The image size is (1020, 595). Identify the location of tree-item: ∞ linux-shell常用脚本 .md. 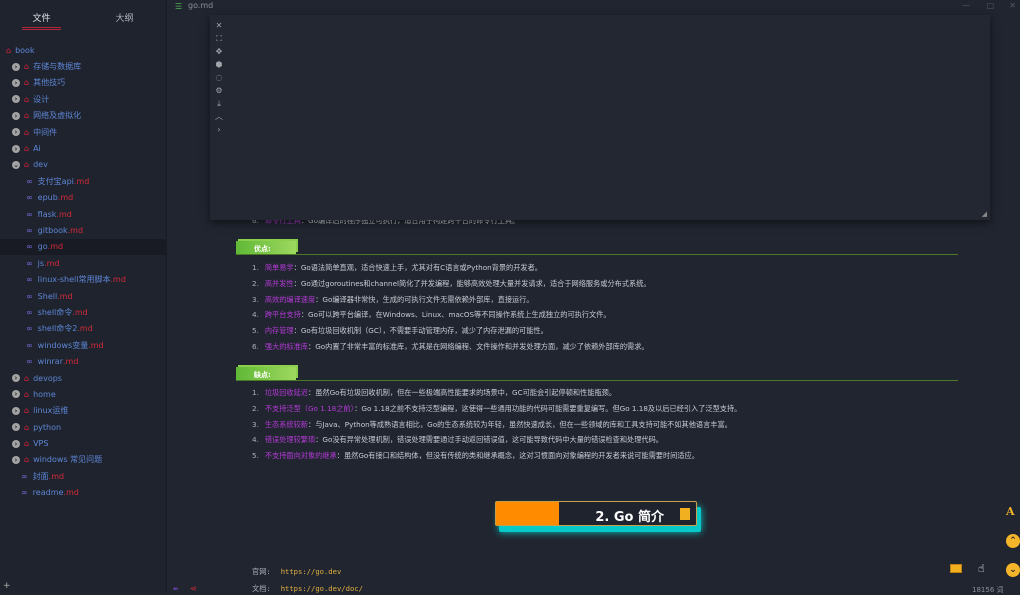
(83, 279).